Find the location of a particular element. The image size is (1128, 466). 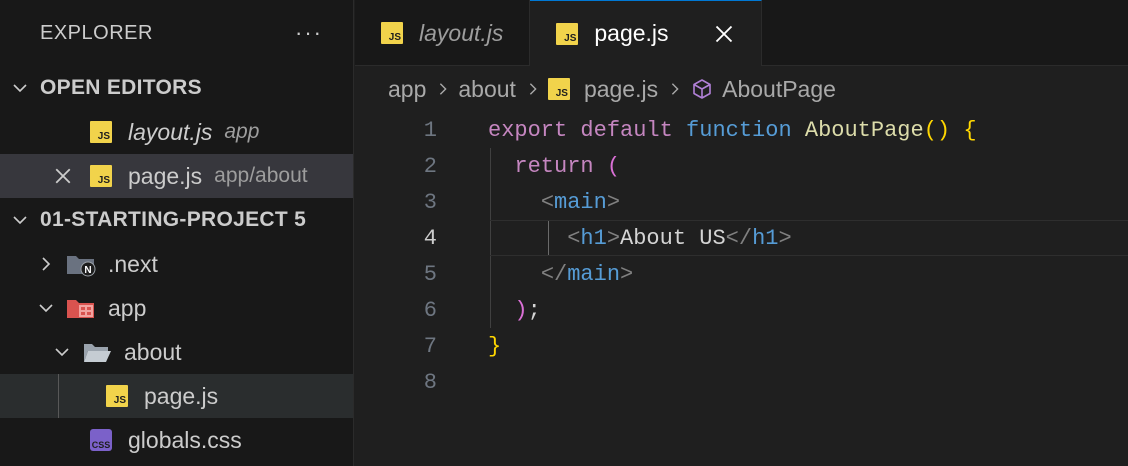

line-number: 3 is located at coordinates (430, 202).